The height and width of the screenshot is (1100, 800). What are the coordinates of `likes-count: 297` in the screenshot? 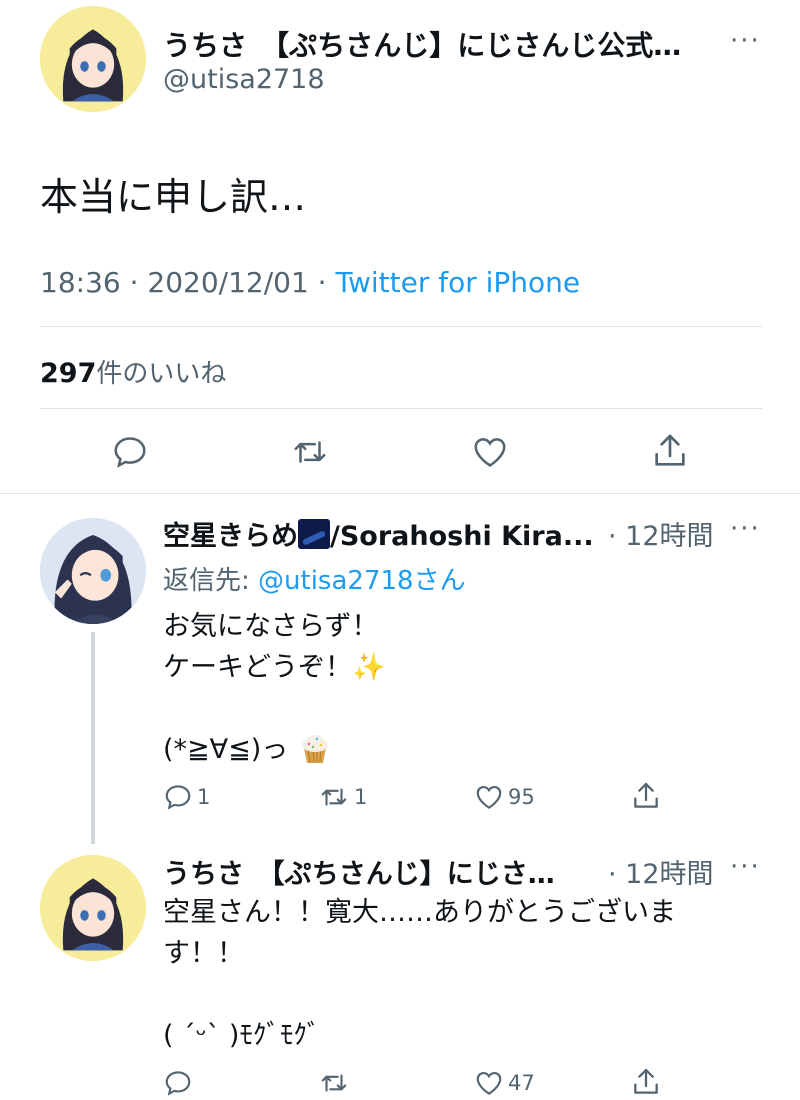 It's located at (68, 373).